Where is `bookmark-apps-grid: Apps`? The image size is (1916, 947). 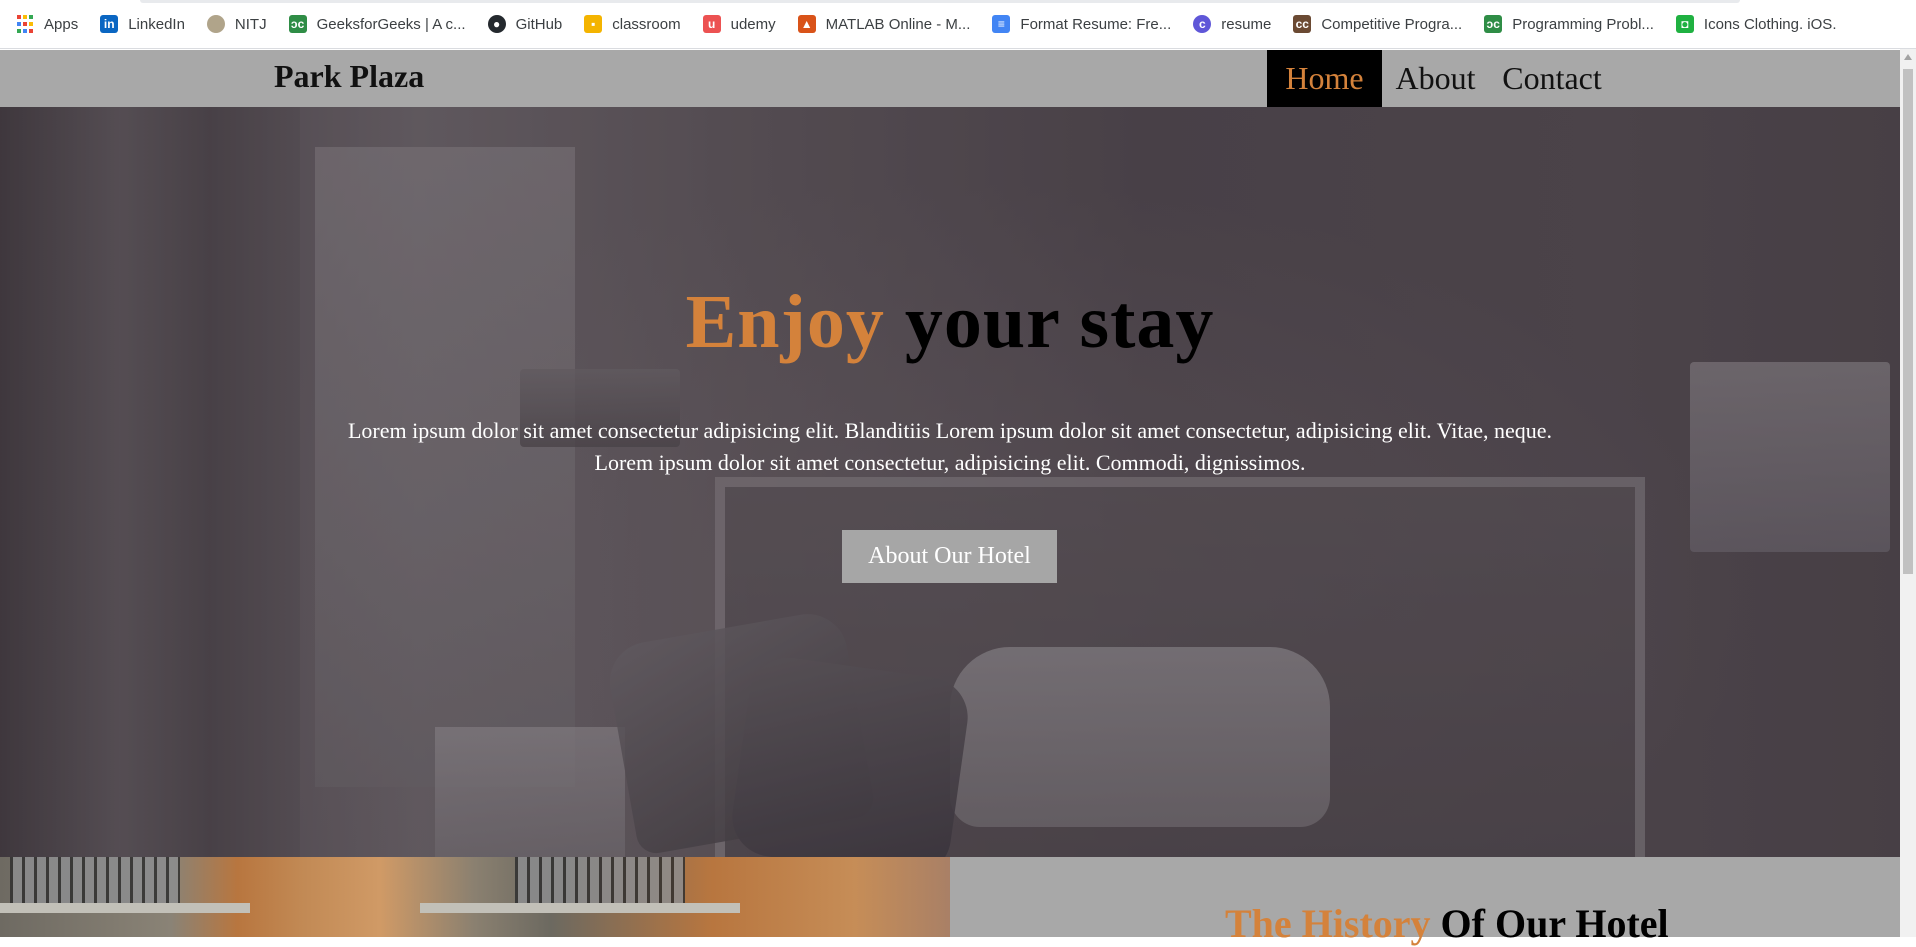 bookmark-apps-grid: Apps is located at coordinates (47, 24).